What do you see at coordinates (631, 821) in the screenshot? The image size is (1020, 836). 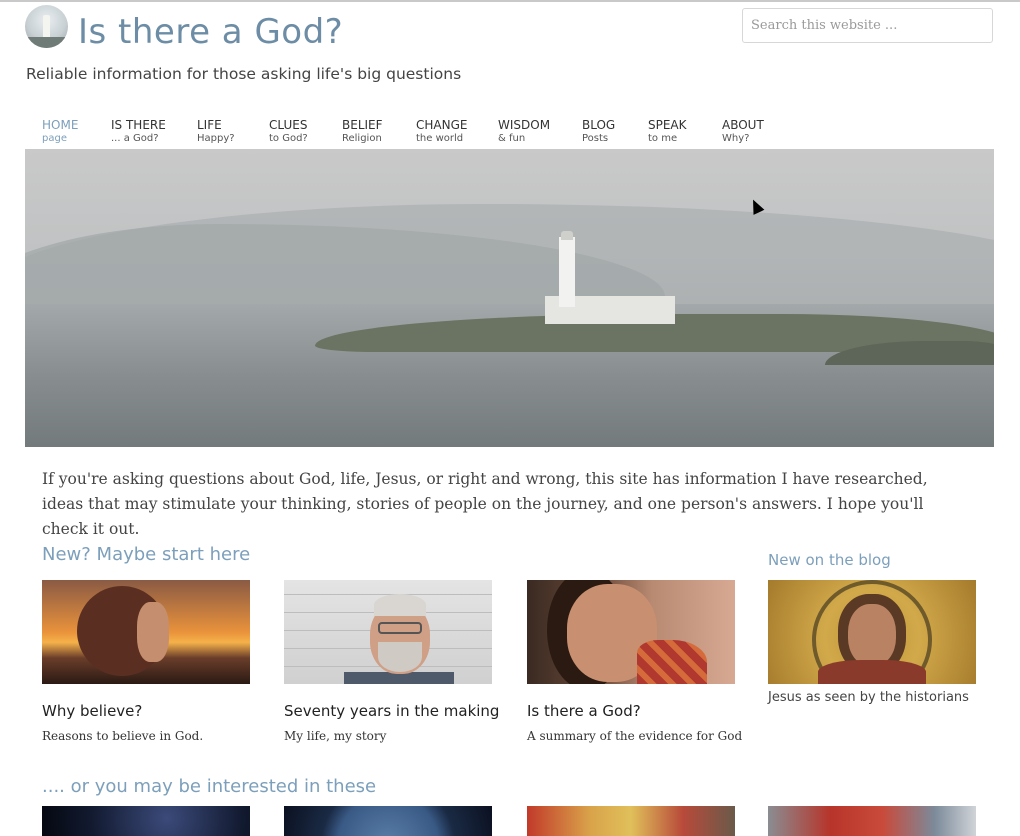 I see `more-thumbnail-crowd` at bounding box center [631, 821].